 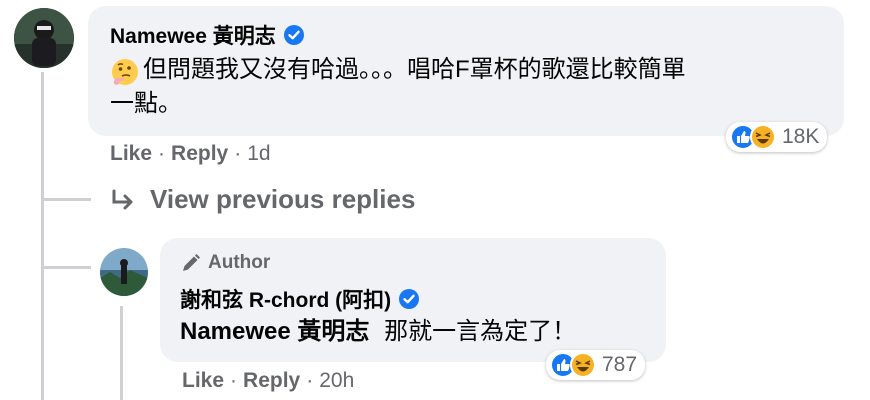 What do you see at coordinates (620, 364) in the screenshot?
I see `reaction-count: 787` at bounding box center [620, 364].